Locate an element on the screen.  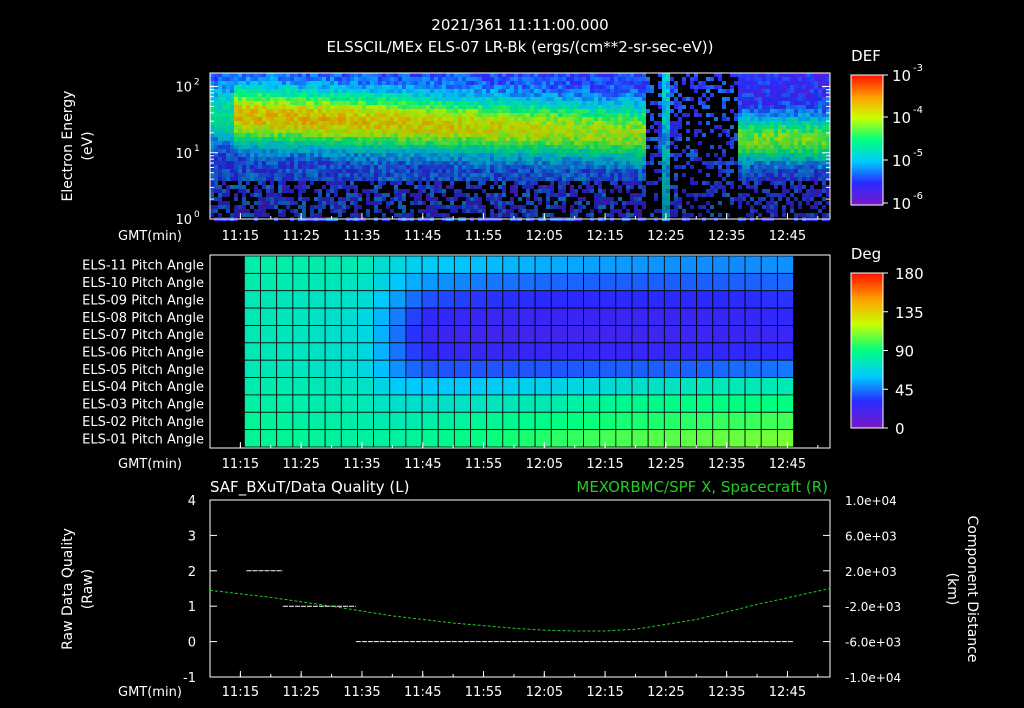
time-tick-label: 12:45 is located at coordinates (787, 236).